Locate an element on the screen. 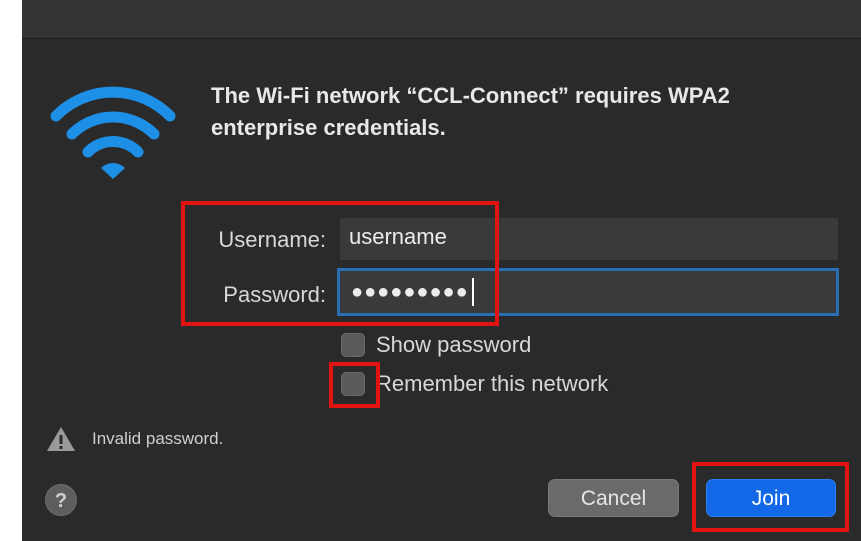 The height and width of the screenshot is (541, 861). password-label: Password: is located at coordinates (274, 294).